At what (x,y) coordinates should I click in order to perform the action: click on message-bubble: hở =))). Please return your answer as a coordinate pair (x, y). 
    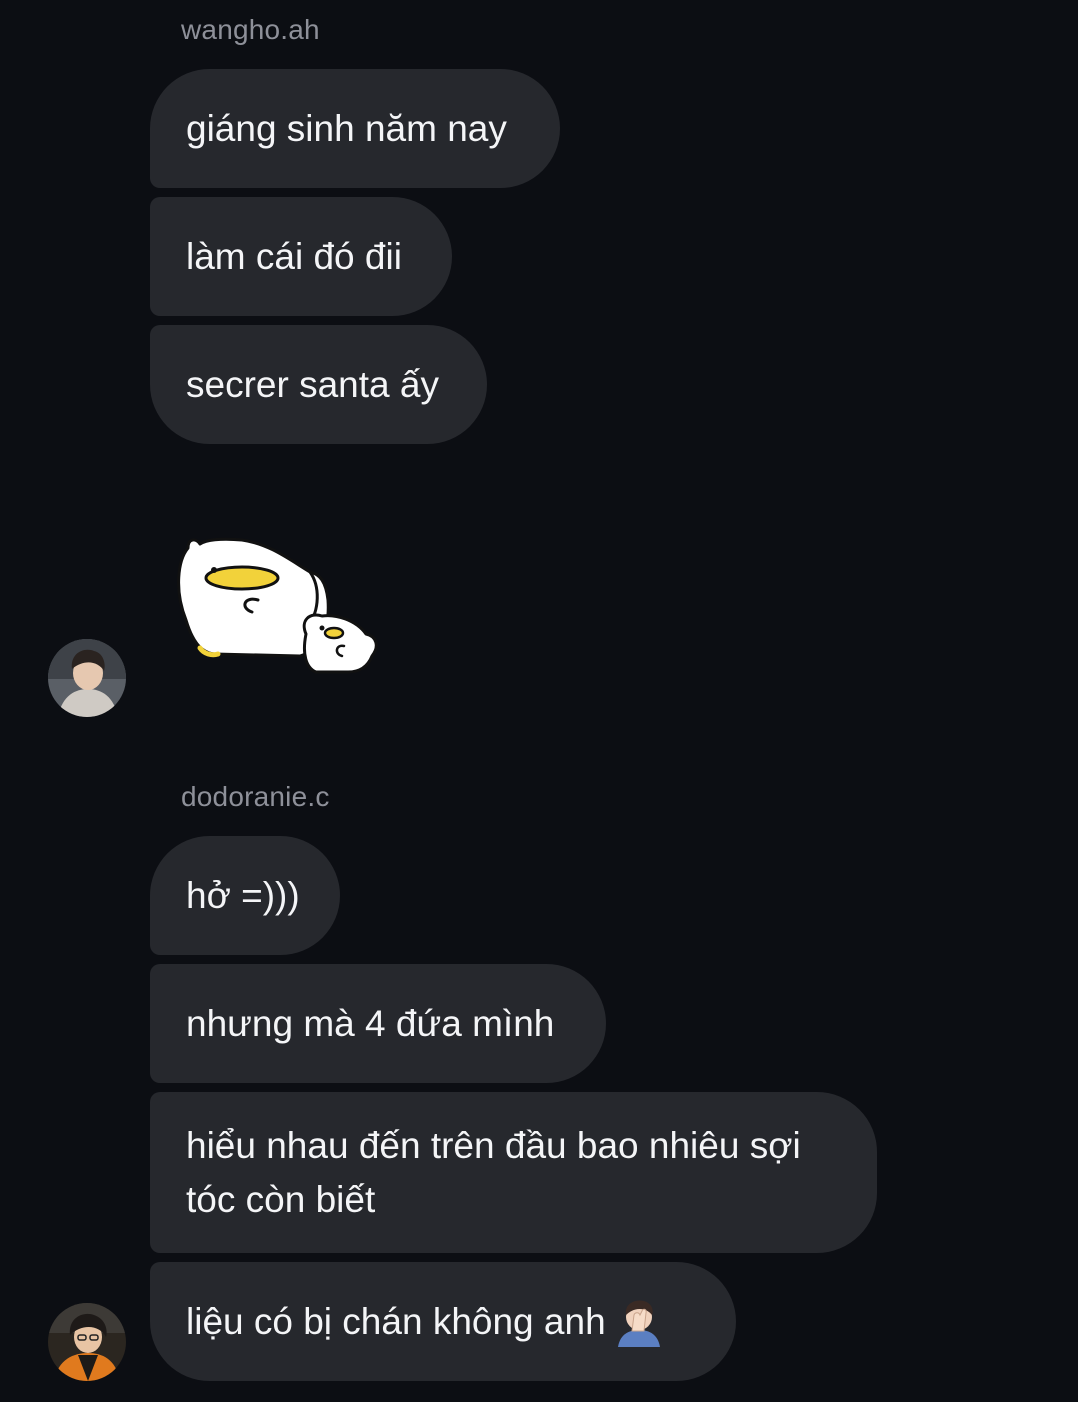
    Looking at the image, I should click on (245, 895).